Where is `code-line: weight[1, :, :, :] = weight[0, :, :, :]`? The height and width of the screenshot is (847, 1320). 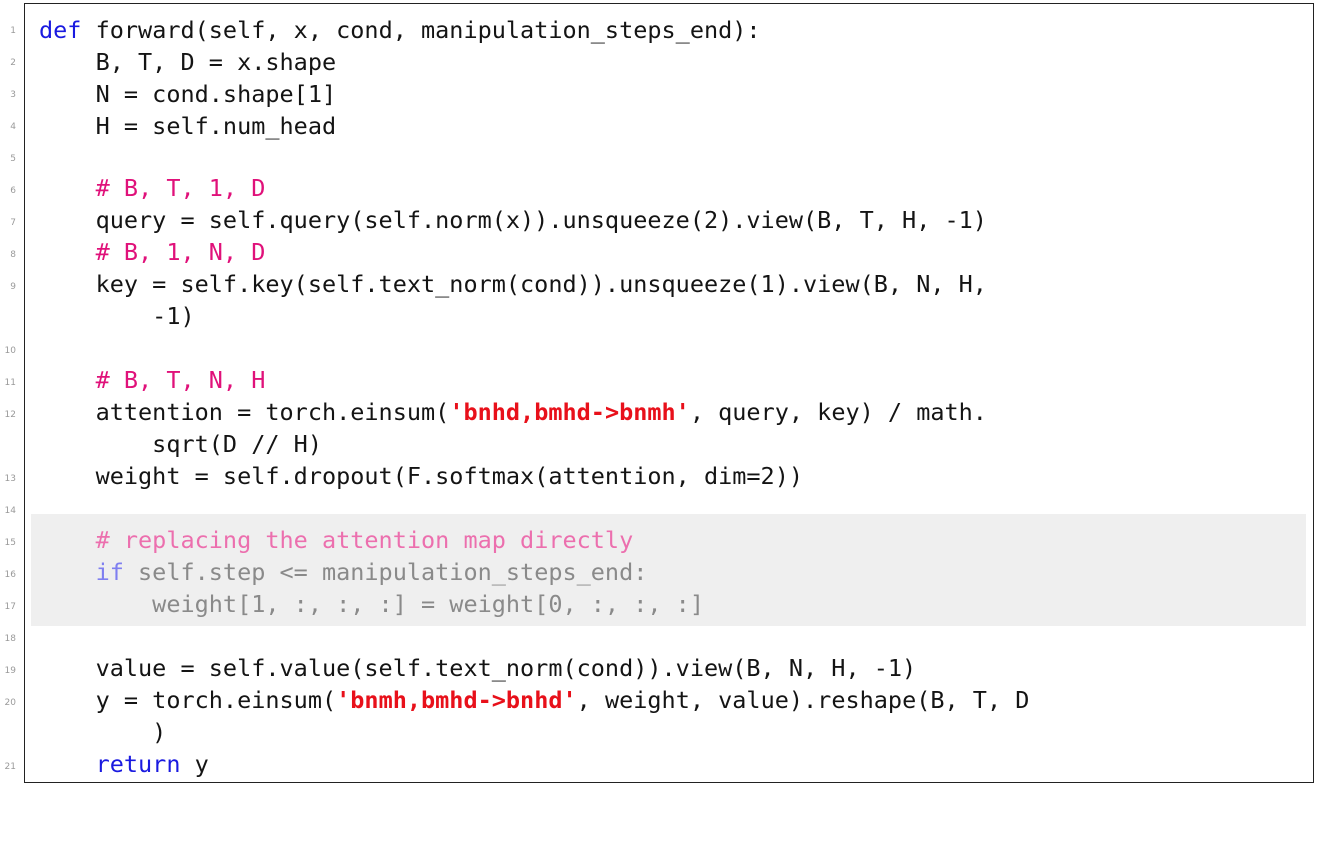
code-line: weight[1, :, :, :] = weight[0, :, :, :] is located at coordinates (371, 604).